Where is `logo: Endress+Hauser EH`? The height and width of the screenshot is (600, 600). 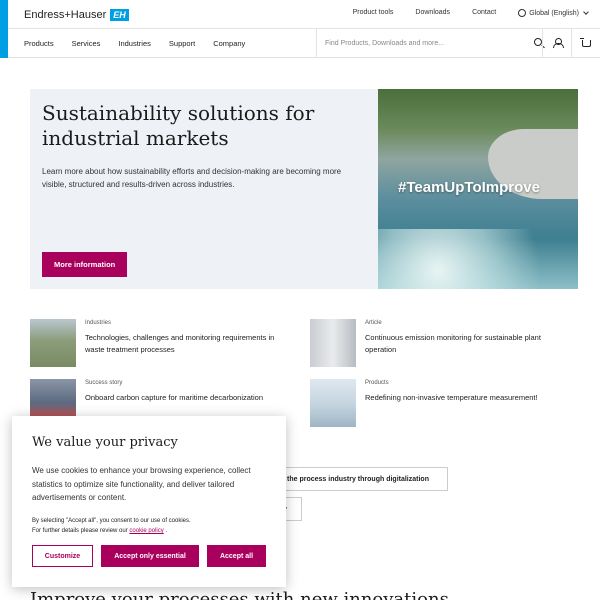
logo: Endress+Hauser EH is located at coordinates (76, 15).